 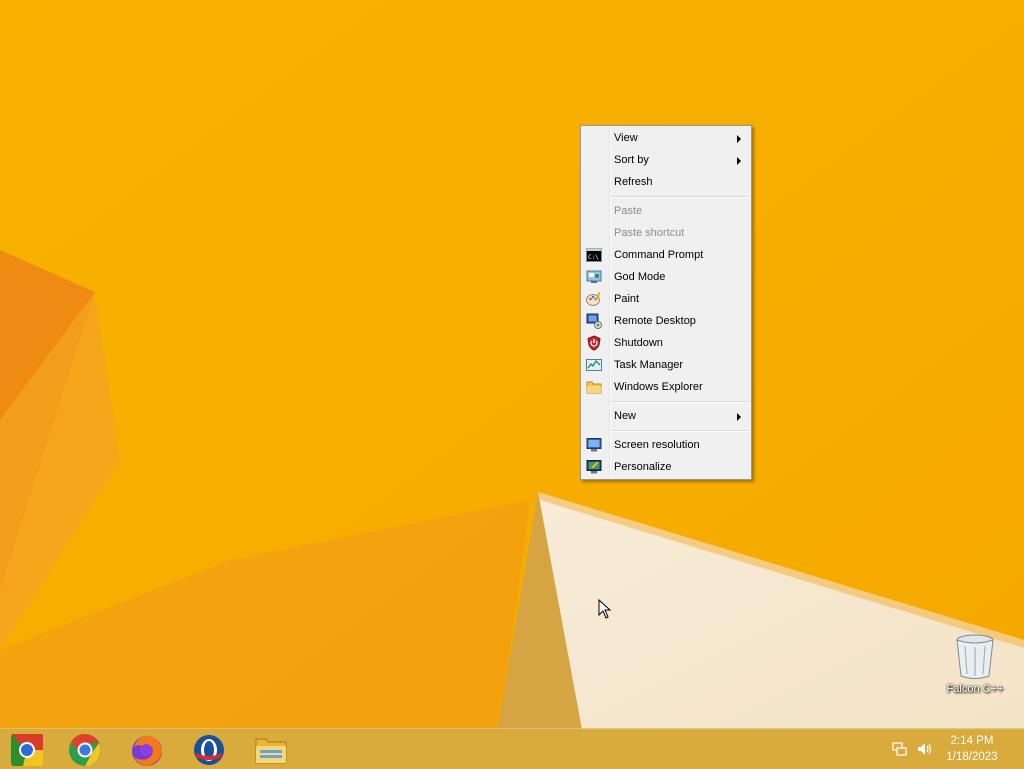 I want to click on menu-item-screen-resolution: Screen resolution, so click(x=666, y=445).